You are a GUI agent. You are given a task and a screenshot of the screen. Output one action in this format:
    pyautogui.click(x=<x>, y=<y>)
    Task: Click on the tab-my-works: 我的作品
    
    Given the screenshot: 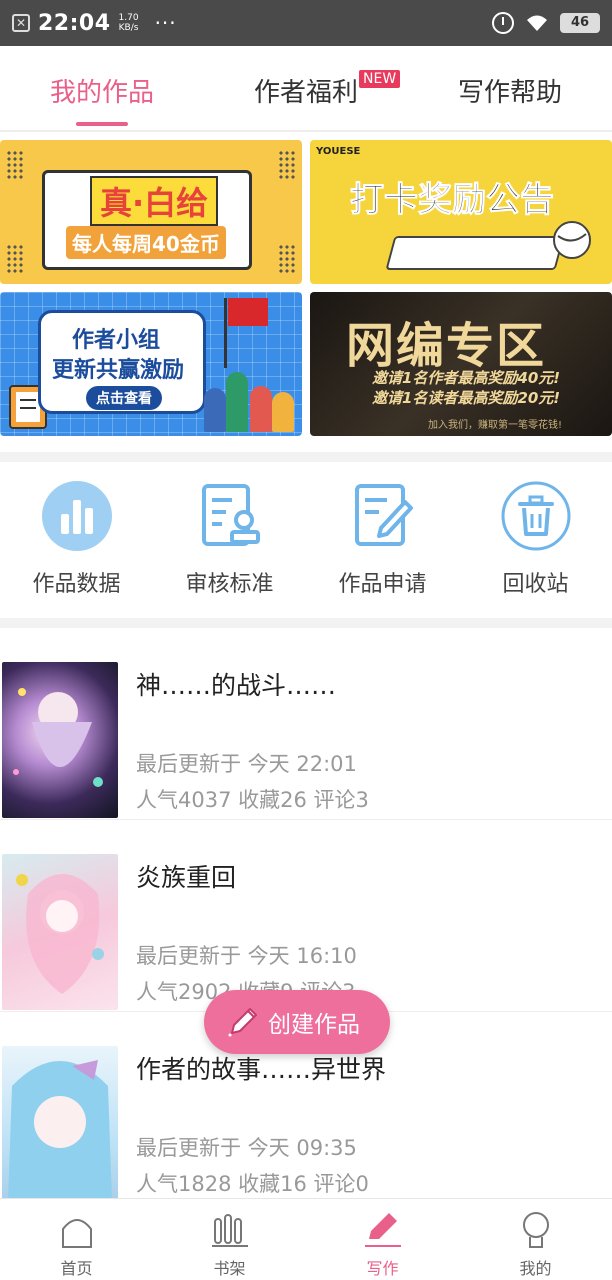 What is the action you would take?
    pyautogui.click(x=102, y=88)
    